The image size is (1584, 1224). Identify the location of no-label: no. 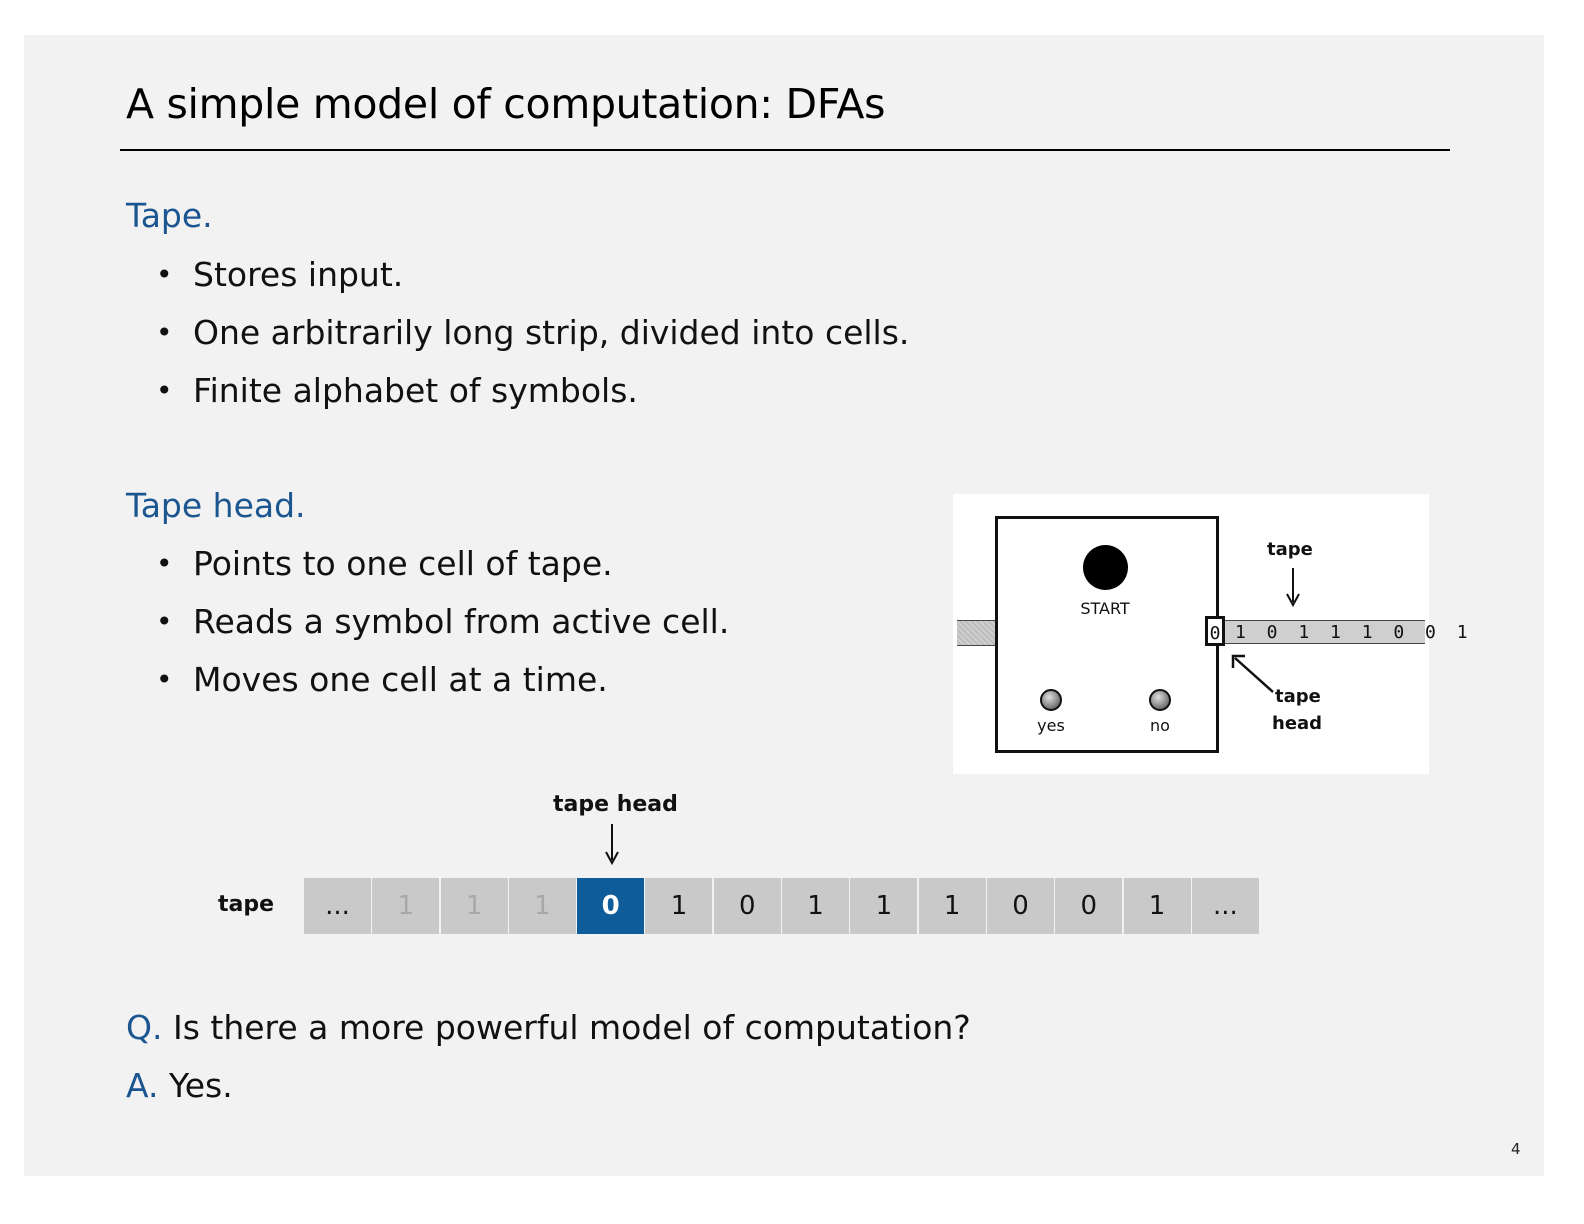
(1160, 725).